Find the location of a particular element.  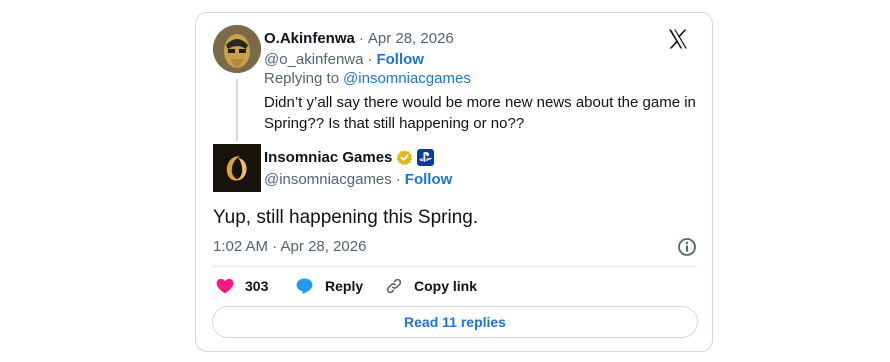

reply-text-line: Spring?? Is that still happening or no?? is located at coordinates (394, 123).